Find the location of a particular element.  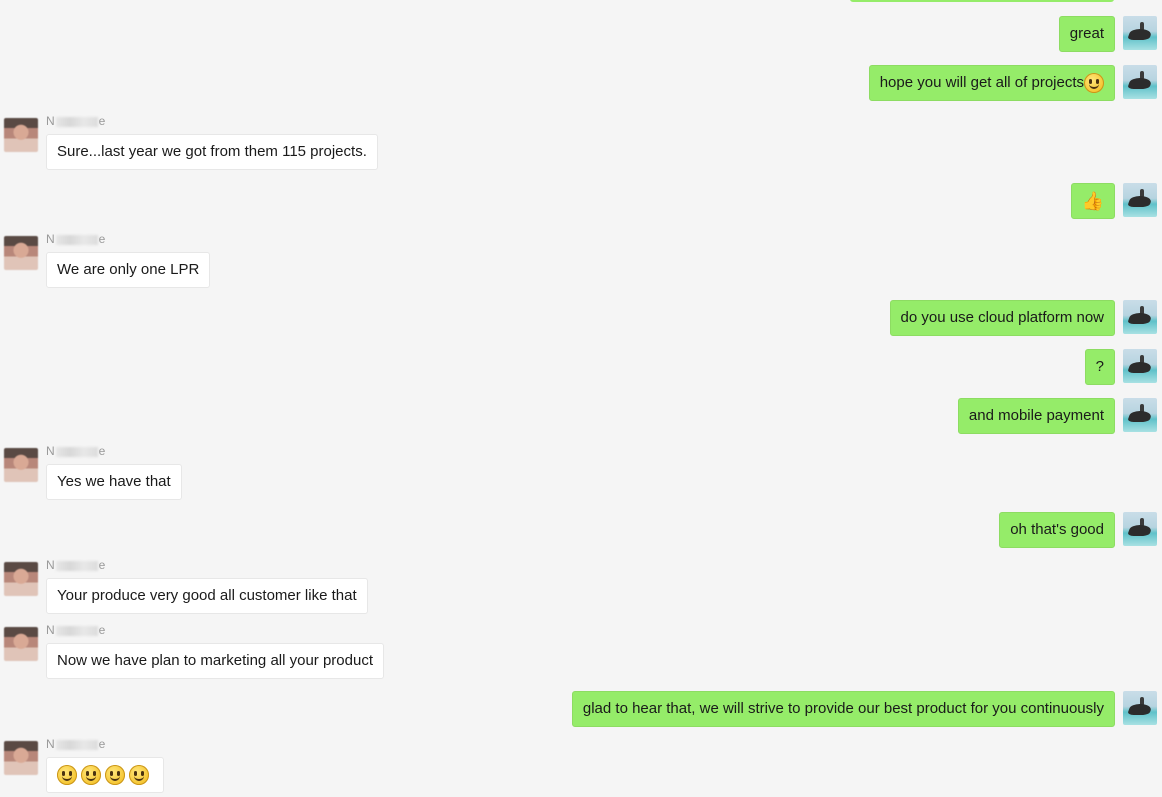

message-bubble is located at coordinates (105, 775).